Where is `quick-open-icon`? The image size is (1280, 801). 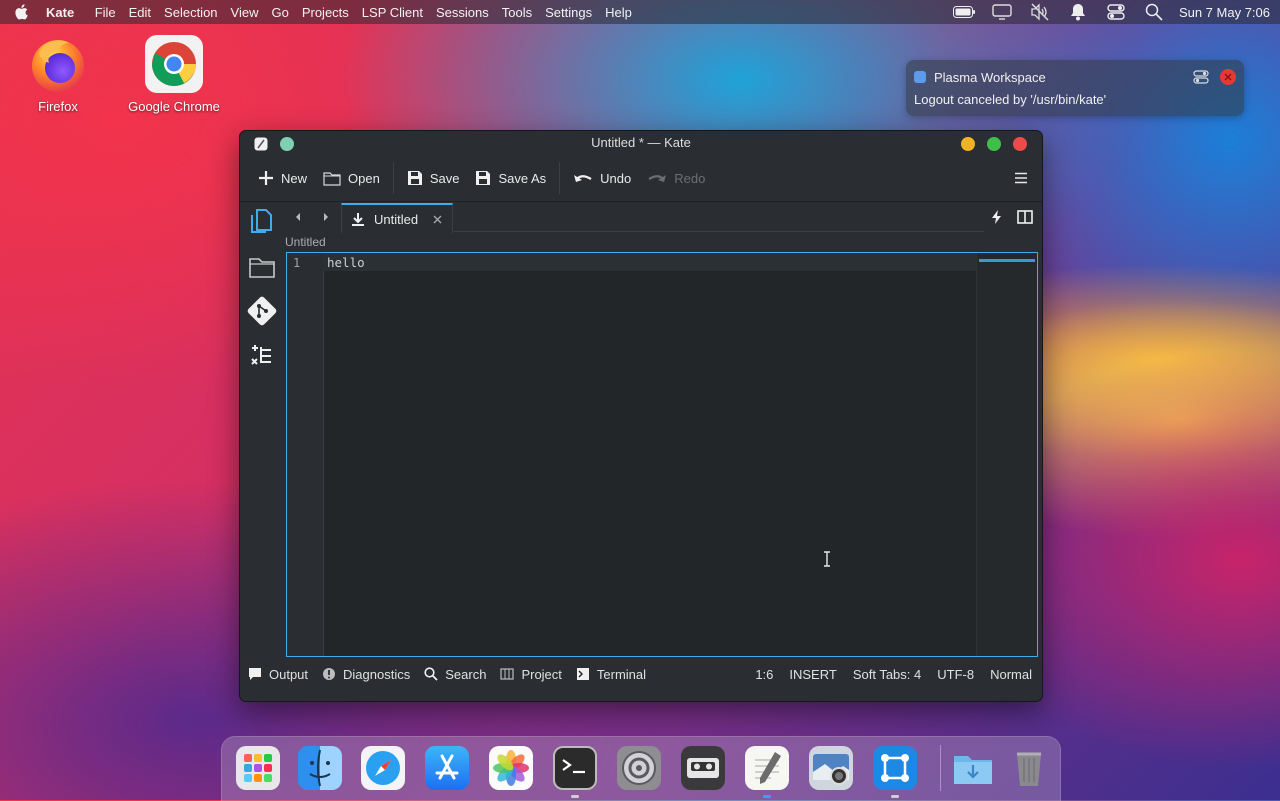 quick-open-icon is located at coordinates (997, 217).